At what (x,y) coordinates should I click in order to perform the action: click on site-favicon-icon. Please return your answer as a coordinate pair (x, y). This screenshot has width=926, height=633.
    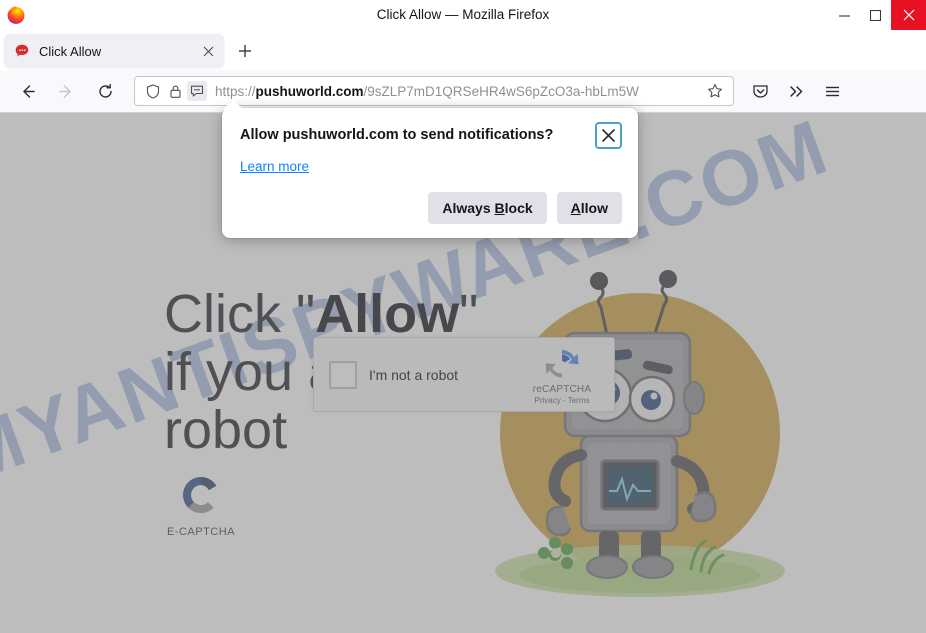
    Looking at the image, I should click on (22, 51).